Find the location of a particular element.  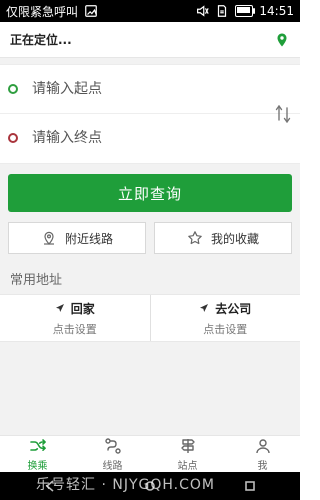

user-icon is located at coordinates (263, 446).